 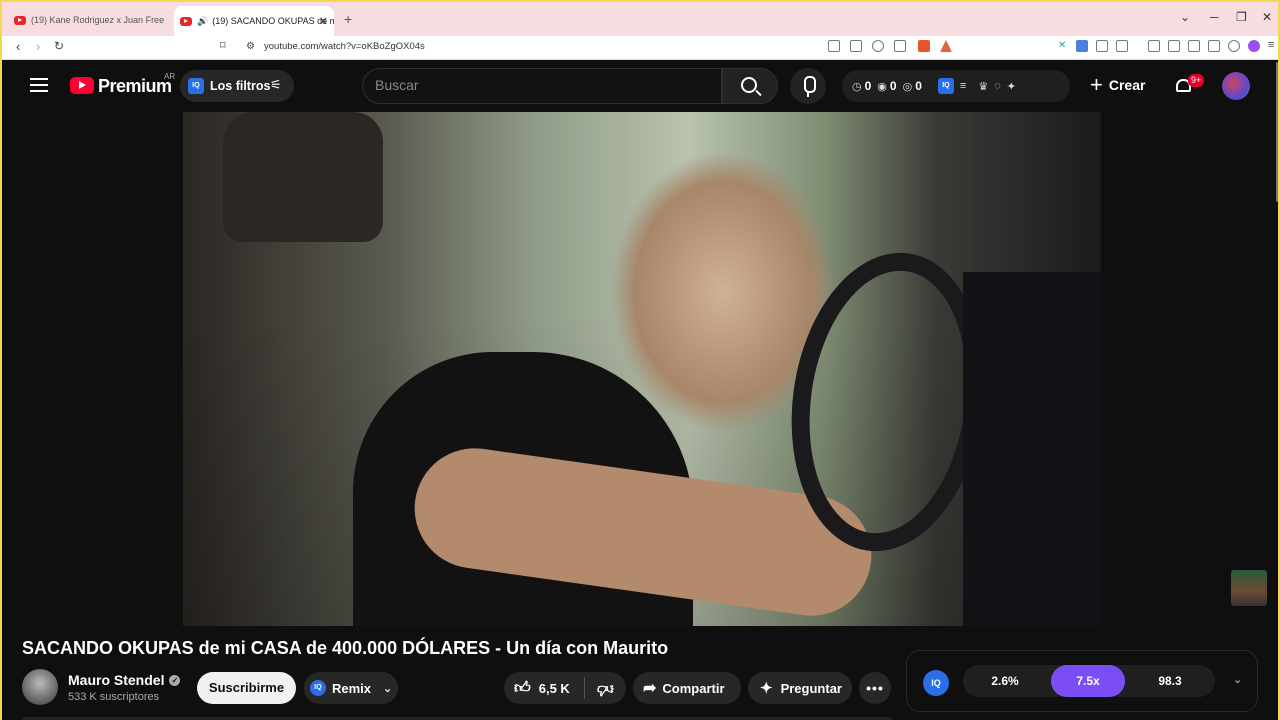 What do you see at coordinates (1277, 132) in the screenshot?
I see `page-scrollbar` at bounding box center [1277, 132].